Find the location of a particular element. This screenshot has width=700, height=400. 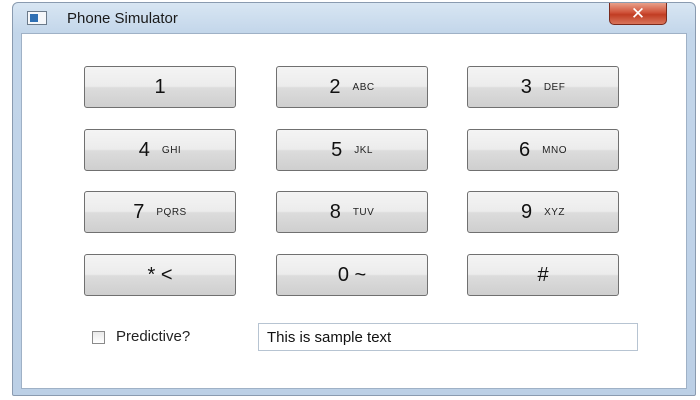

close-icon: ✕ is located at coordinates (638, 13).